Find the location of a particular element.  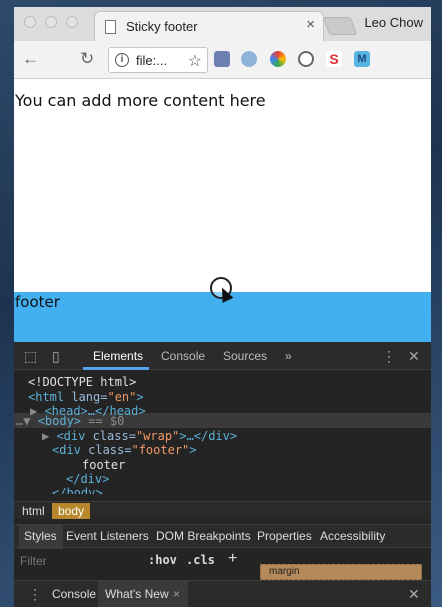

info-icon: i is located at coordinates (122, 60).